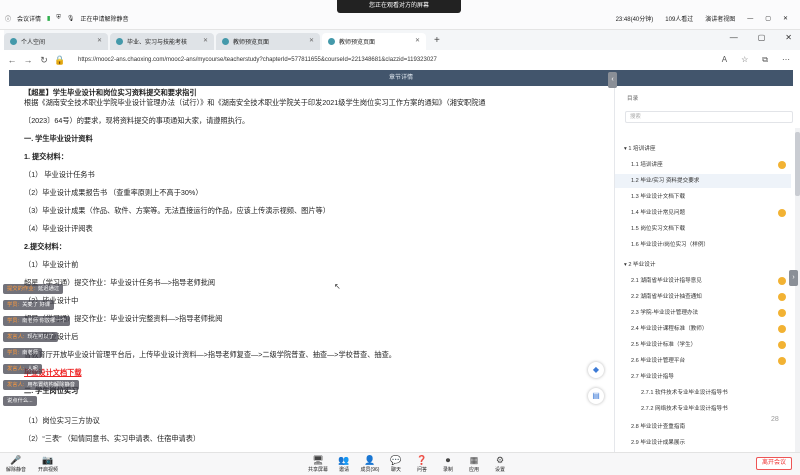 Image resolution: width=800 pixels, height=475 pixels. Describe the element at coordinates (473, 470) in the screenshot. I see `toolbar-label: 应用` at that location.